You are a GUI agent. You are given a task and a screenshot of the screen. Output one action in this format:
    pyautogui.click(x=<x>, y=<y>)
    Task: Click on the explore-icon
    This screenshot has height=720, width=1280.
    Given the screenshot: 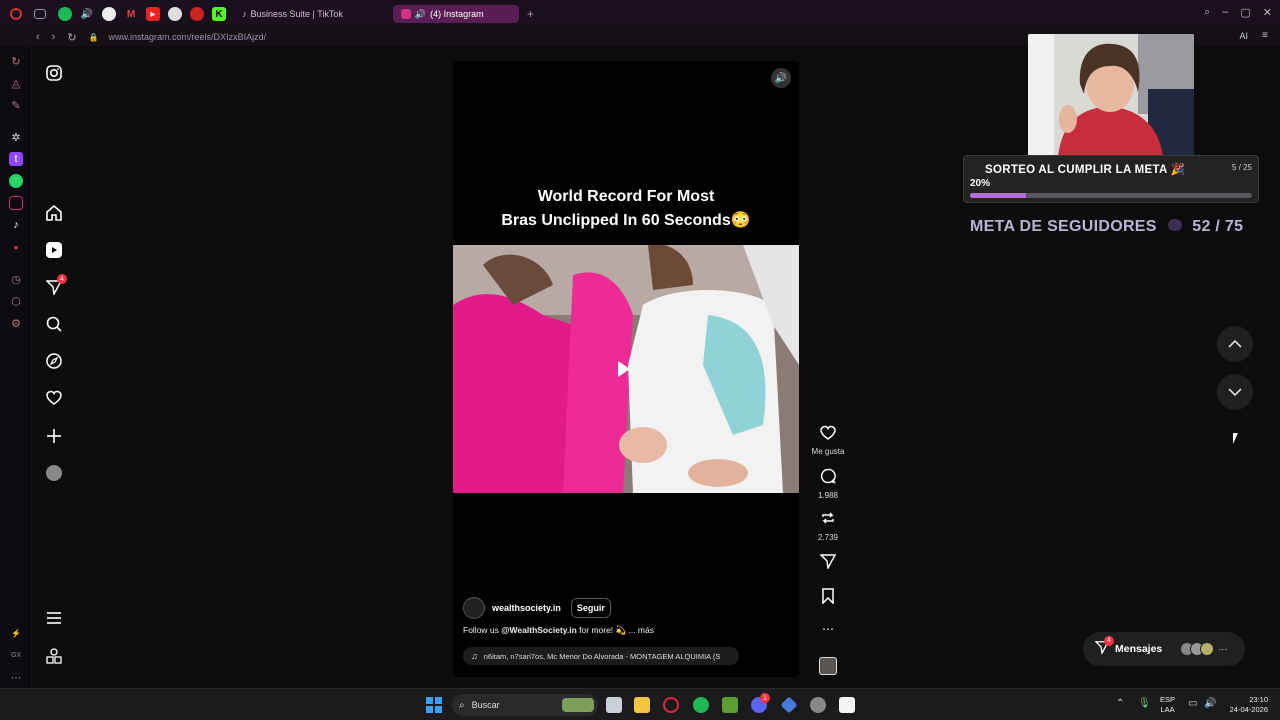 What is the action you would take?
    pyautogui.click(x=54, y=361)
    